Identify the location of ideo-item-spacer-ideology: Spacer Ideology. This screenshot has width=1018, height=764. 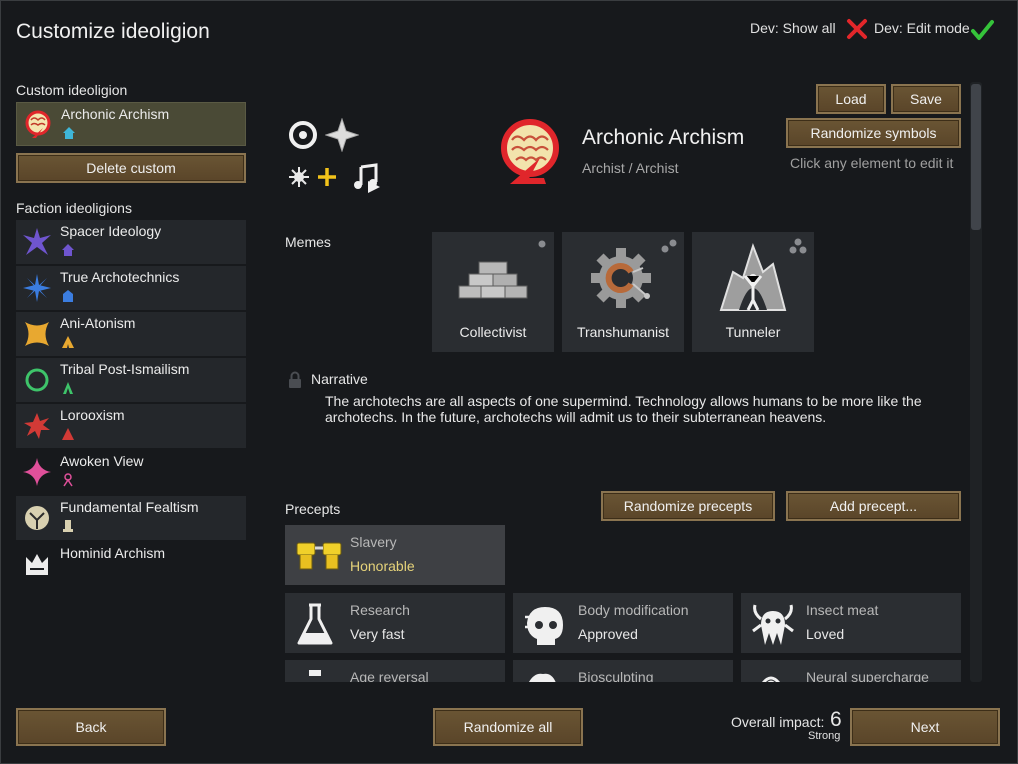
(131, 242).